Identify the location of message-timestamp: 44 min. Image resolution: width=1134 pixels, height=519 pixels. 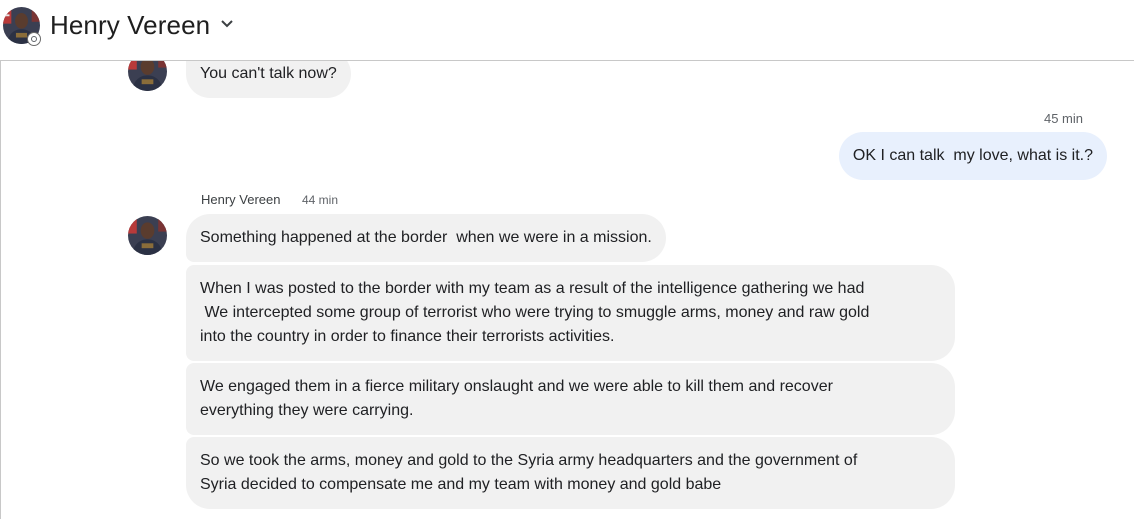
(320, 200).